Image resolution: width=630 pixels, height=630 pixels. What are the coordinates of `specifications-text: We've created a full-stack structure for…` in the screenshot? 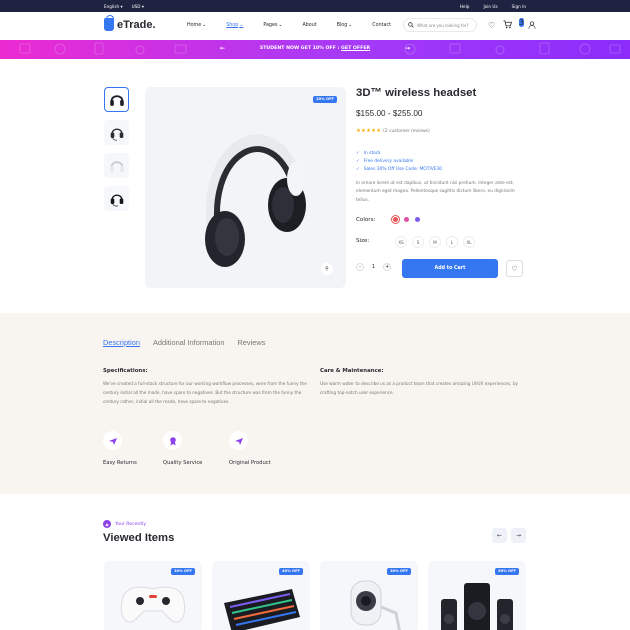 It's located at (205, 392).